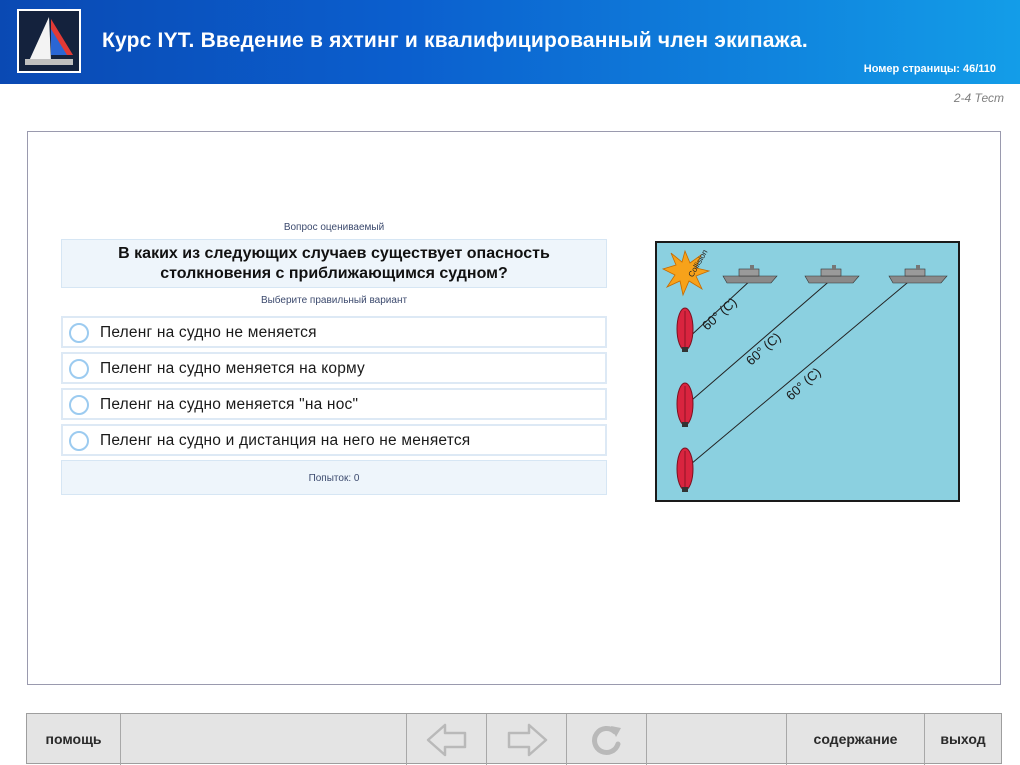 The height and width of the screenshot is (765, 1020). I want to click on reload-button, so click(607, 739).